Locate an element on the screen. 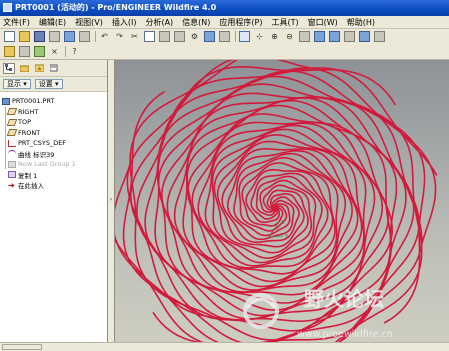 This screenshot has height=351, width=449. datum-point-tool-icon: × is located at coordinates (54, 51).